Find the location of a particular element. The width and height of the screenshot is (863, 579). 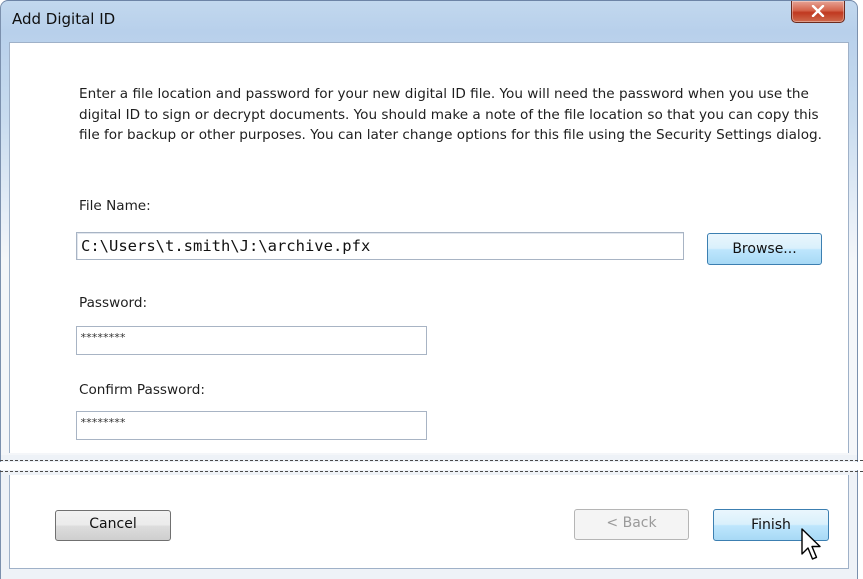

cancel-button: Cancel is located at coordinates (113, 525).